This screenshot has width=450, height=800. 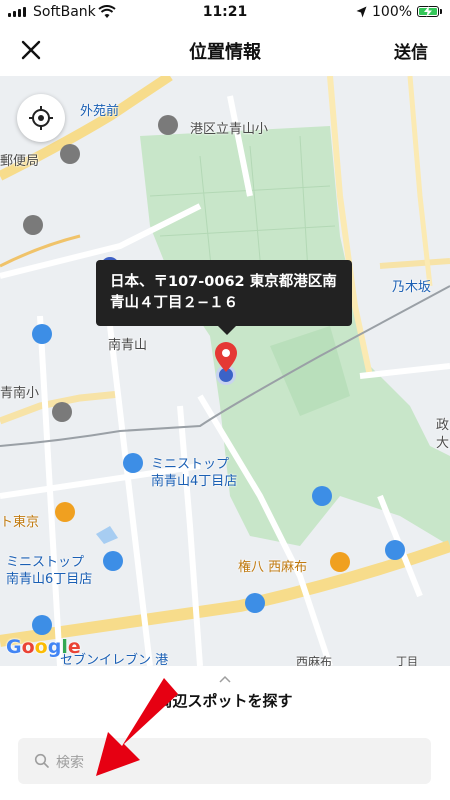 I want to click on poi-gonpachi: 権八 西麻布, so click(x=273, y=567).